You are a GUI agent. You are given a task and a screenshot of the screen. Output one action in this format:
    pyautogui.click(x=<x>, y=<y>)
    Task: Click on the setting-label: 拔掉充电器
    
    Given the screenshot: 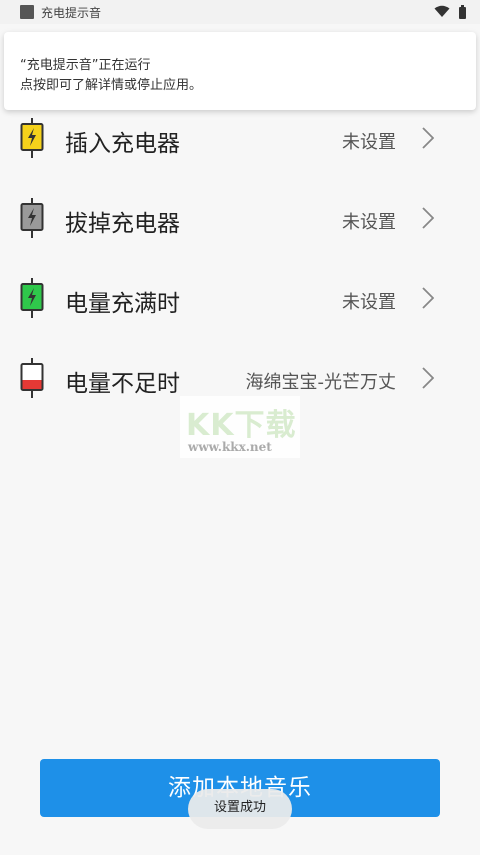 What is the action you would take?
    pyautogui.click(x=122, y=224)
    